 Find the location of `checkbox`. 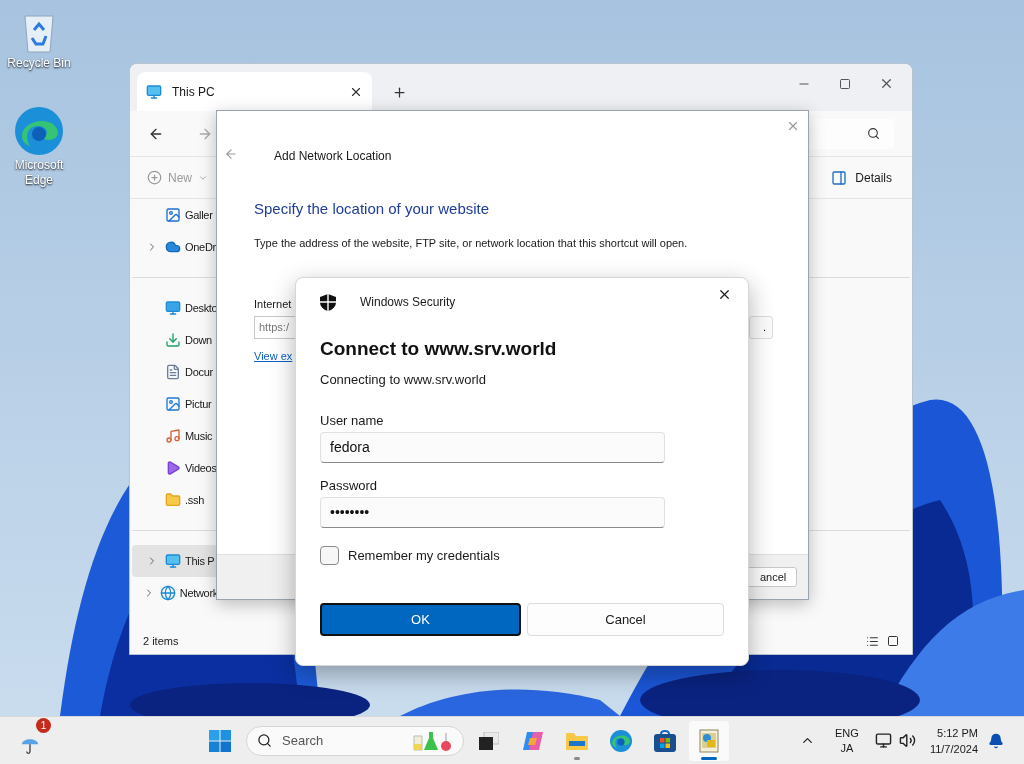

checkbox is located at coordinates (329, 555).